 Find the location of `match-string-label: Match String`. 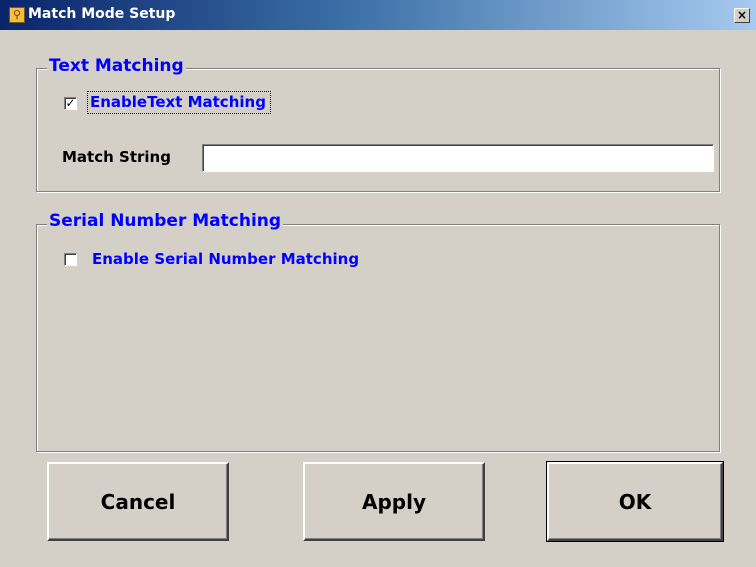

match-string-label: Match String is located at coordinates (116, 157).